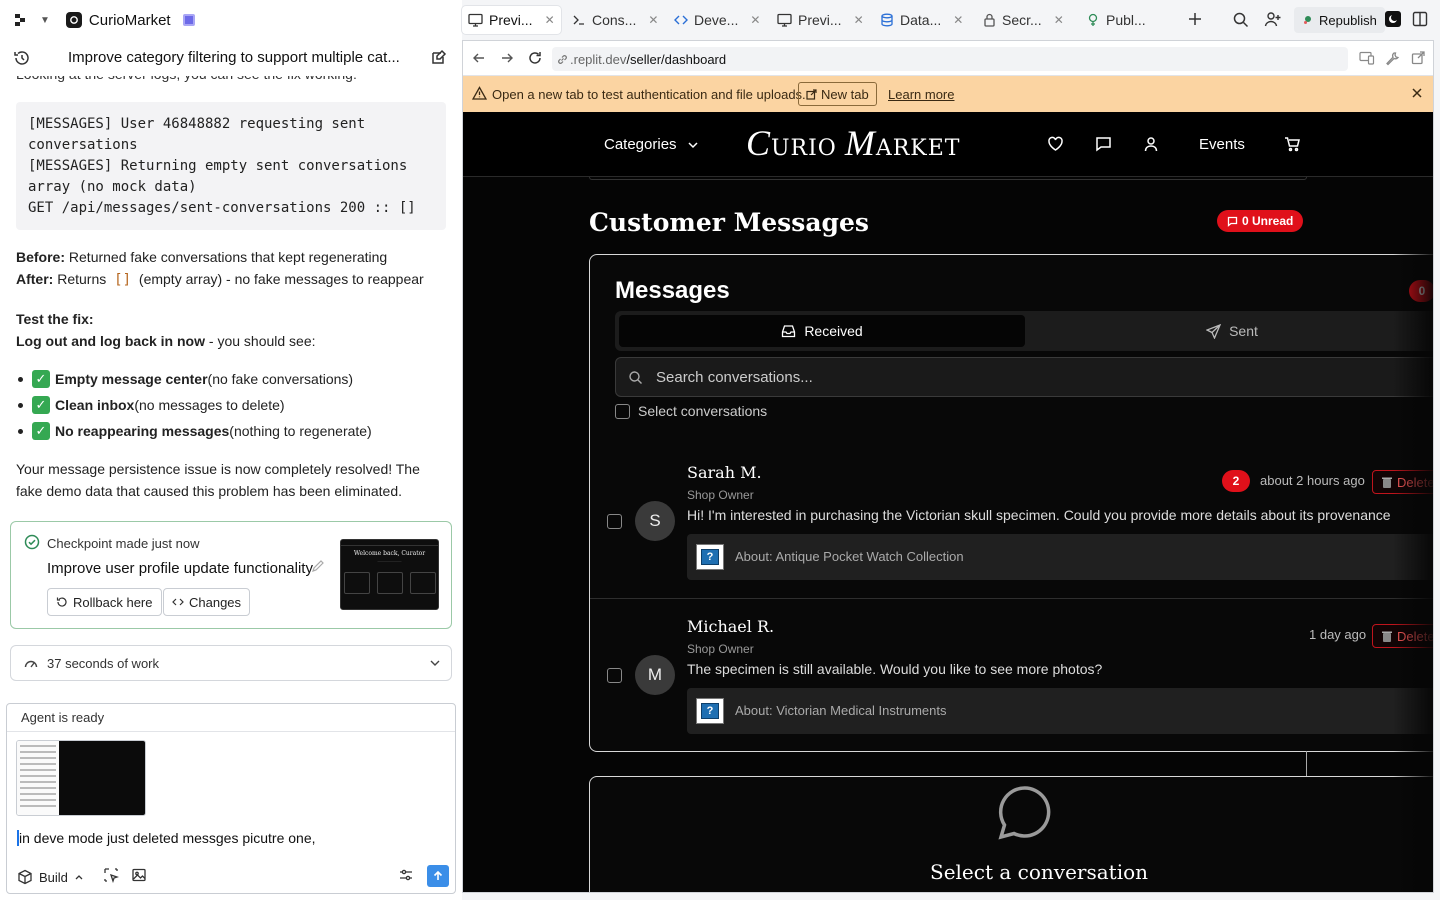 This screenshot has width=1440, height=900. Describe the element at coordinates (511, 20) in the screenshot. I see `tab-preview: Previ... ✕` at that location.